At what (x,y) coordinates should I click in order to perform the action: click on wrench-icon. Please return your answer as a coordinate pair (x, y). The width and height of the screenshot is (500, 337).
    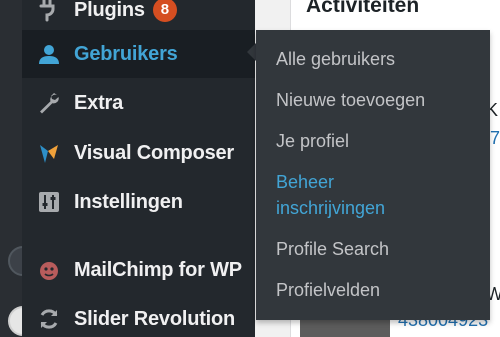
    Looking at the image, I should click on (49, 103).